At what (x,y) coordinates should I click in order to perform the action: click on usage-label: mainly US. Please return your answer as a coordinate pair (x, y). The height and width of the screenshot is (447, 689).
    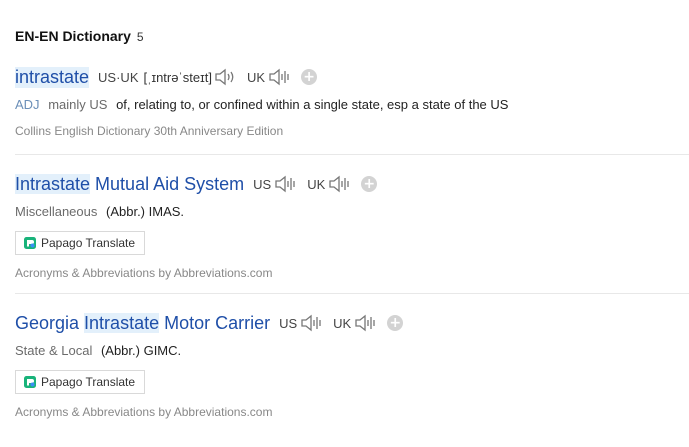
    Looking at the image, I should click on (78, 104).